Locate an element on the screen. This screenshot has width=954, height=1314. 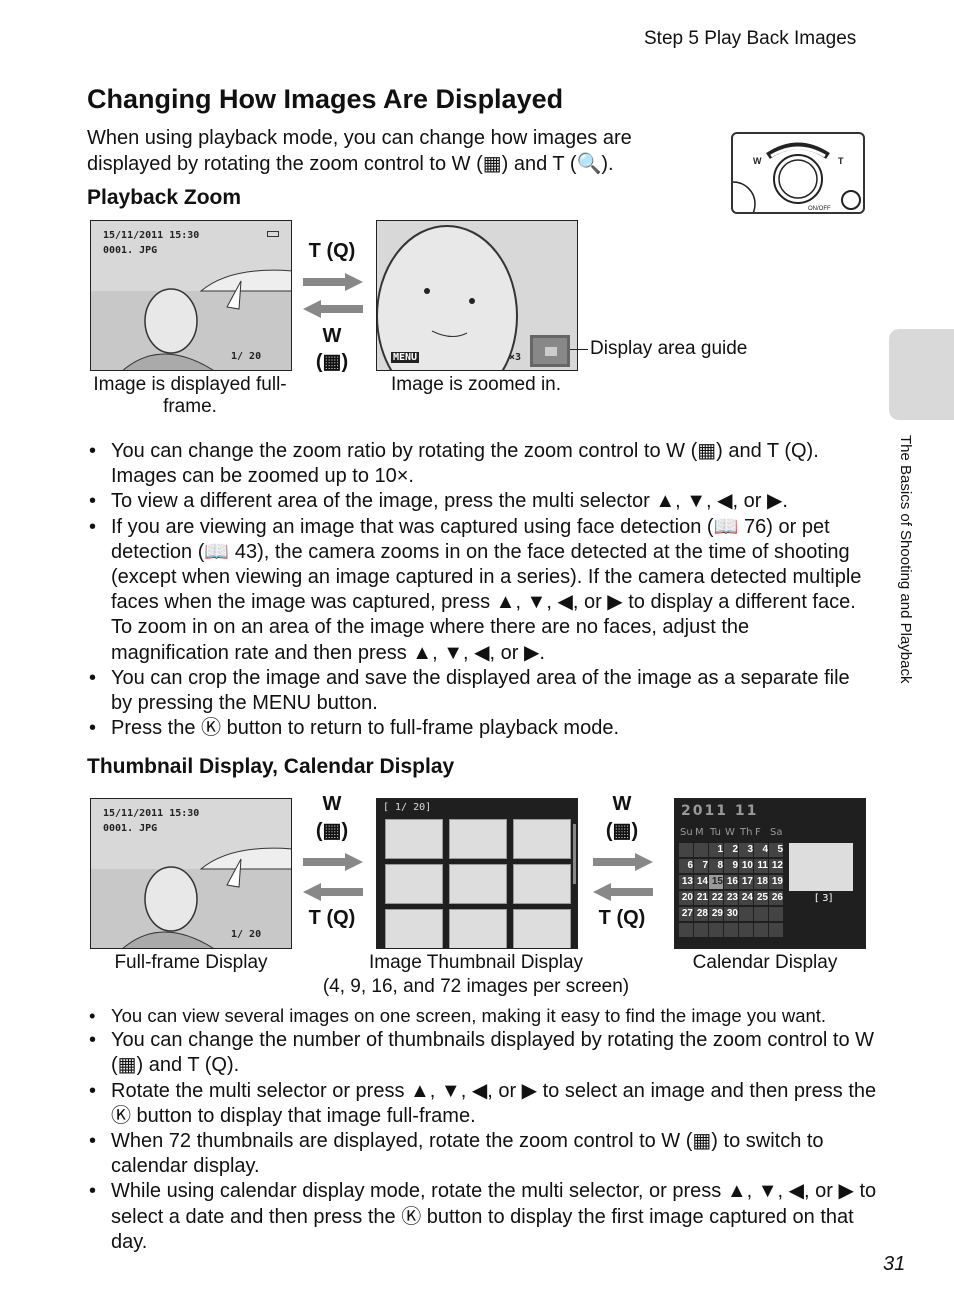
page-number: 31 is located at coordinates (894, 1264).